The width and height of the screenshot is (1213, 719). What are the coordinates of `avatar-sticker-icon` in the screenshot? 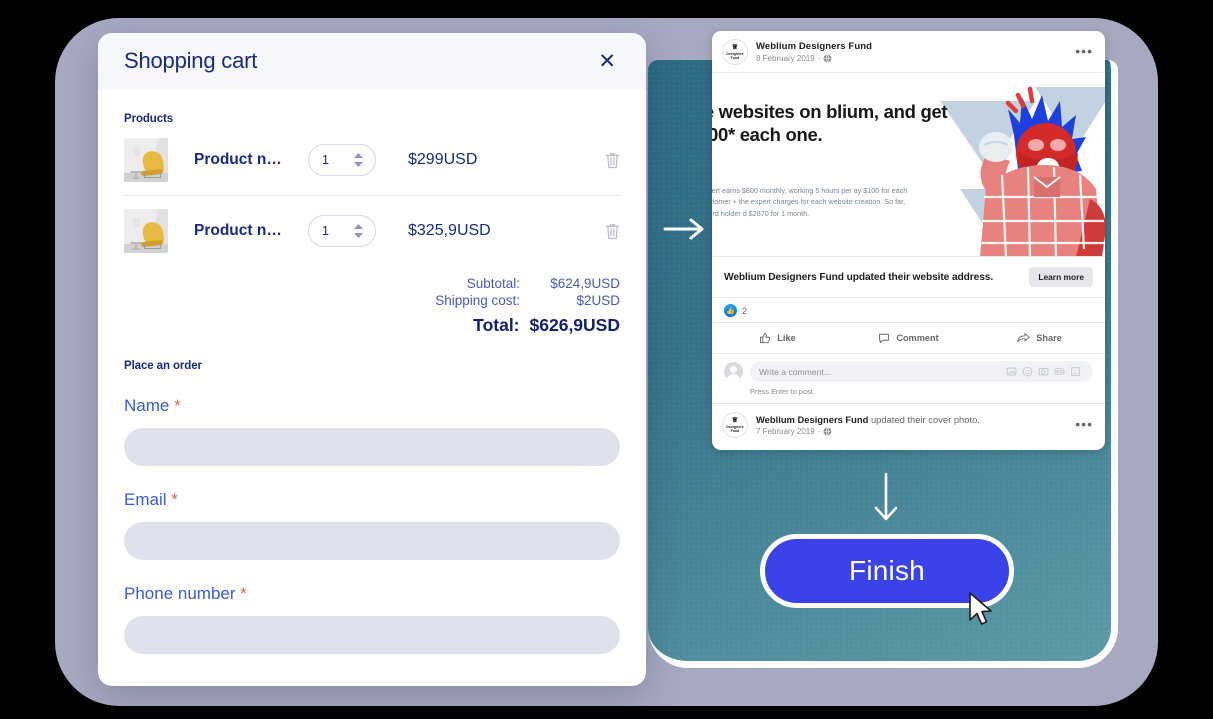 It's located at (1075, 371).